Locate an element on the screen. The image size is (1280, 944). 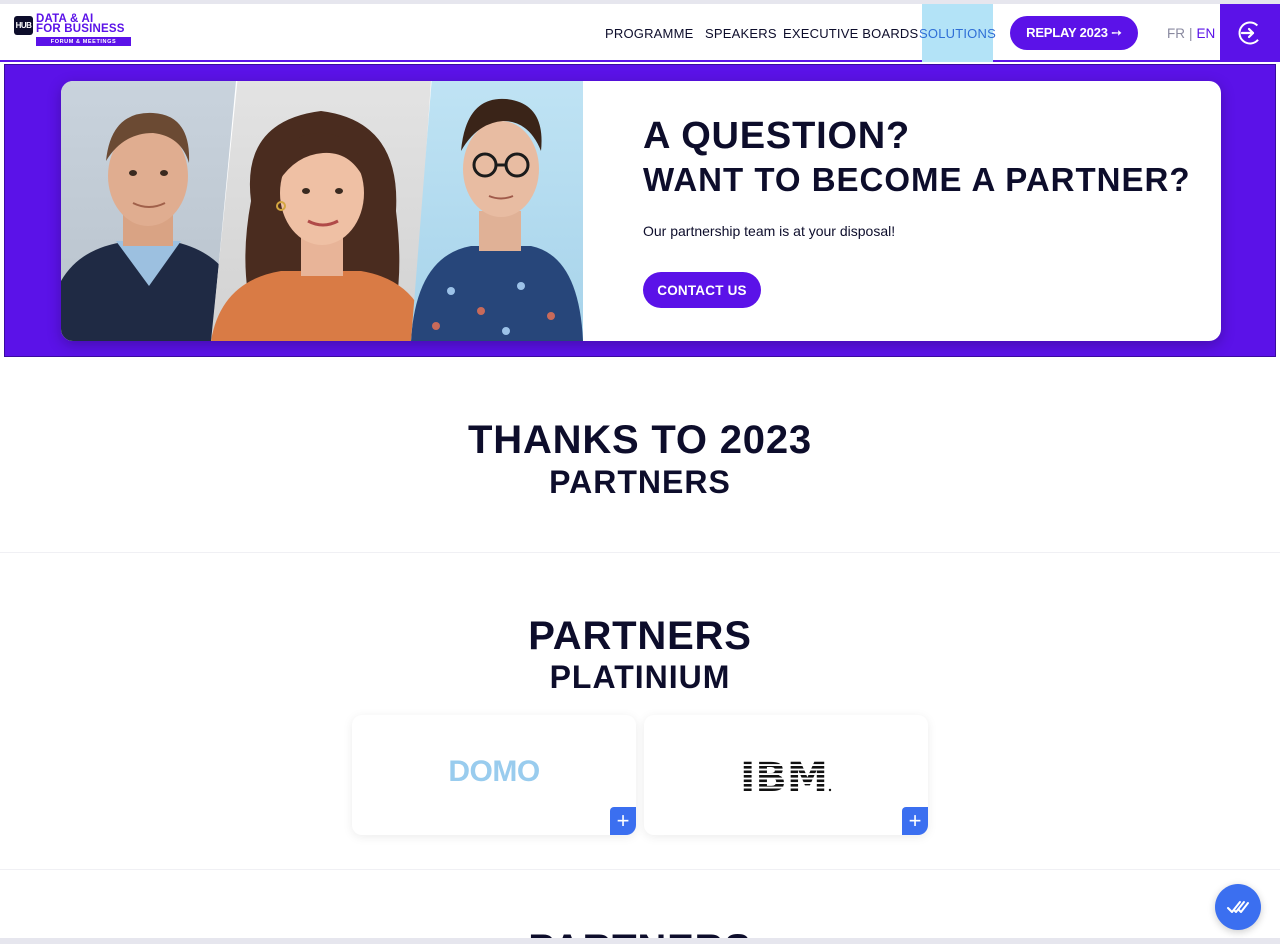
ibm-logo: IBM is located at coordinates (786, 775).